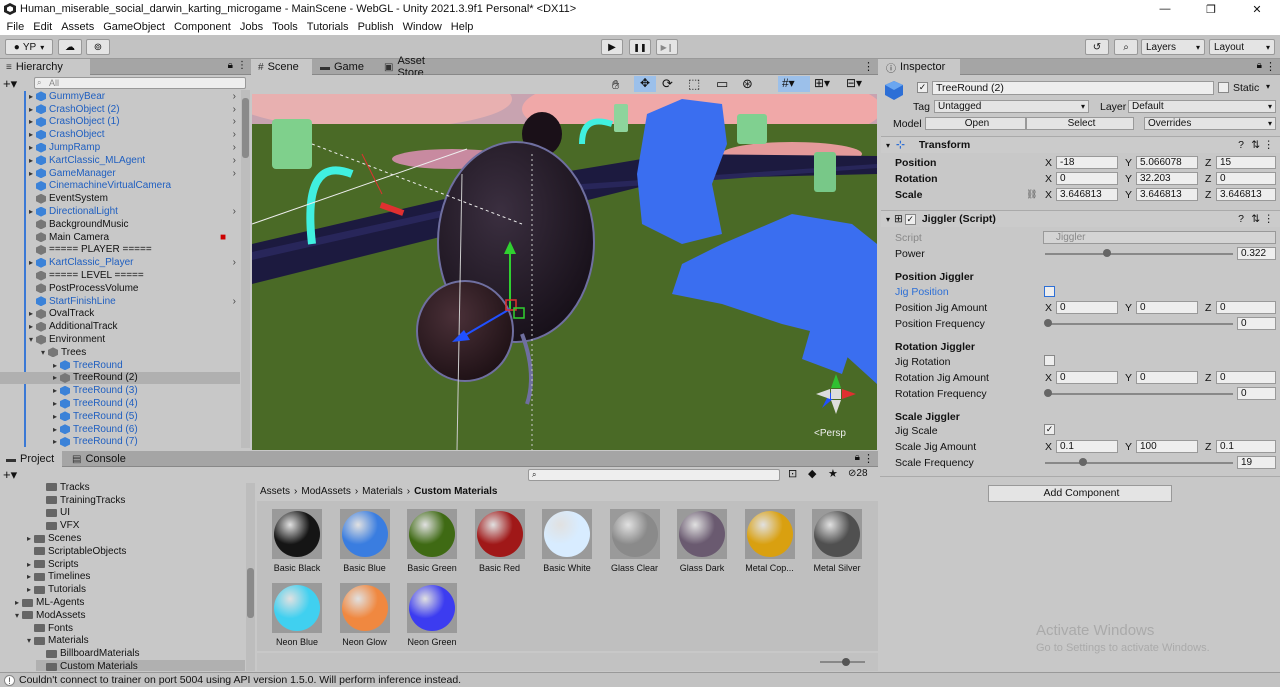 This screenshot has height=687, width=1280. I want to click on scale-y-field: 3.646813, so click(1167, 194).